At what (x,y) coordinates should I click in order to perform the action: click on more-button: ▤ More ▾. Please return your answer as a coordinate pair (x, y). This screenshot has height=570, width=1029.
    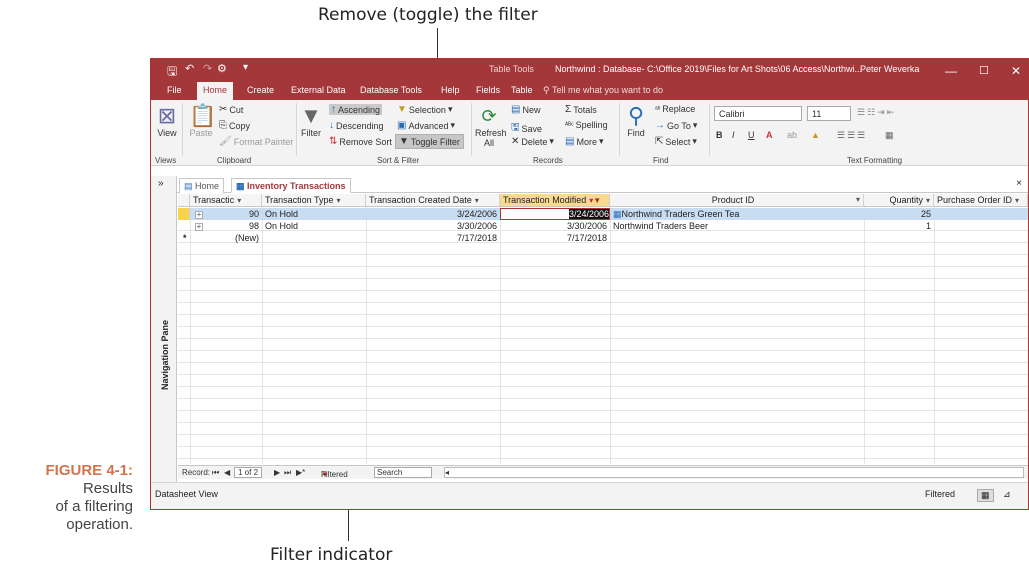
    Looking at the image, I should click on (584, 141).